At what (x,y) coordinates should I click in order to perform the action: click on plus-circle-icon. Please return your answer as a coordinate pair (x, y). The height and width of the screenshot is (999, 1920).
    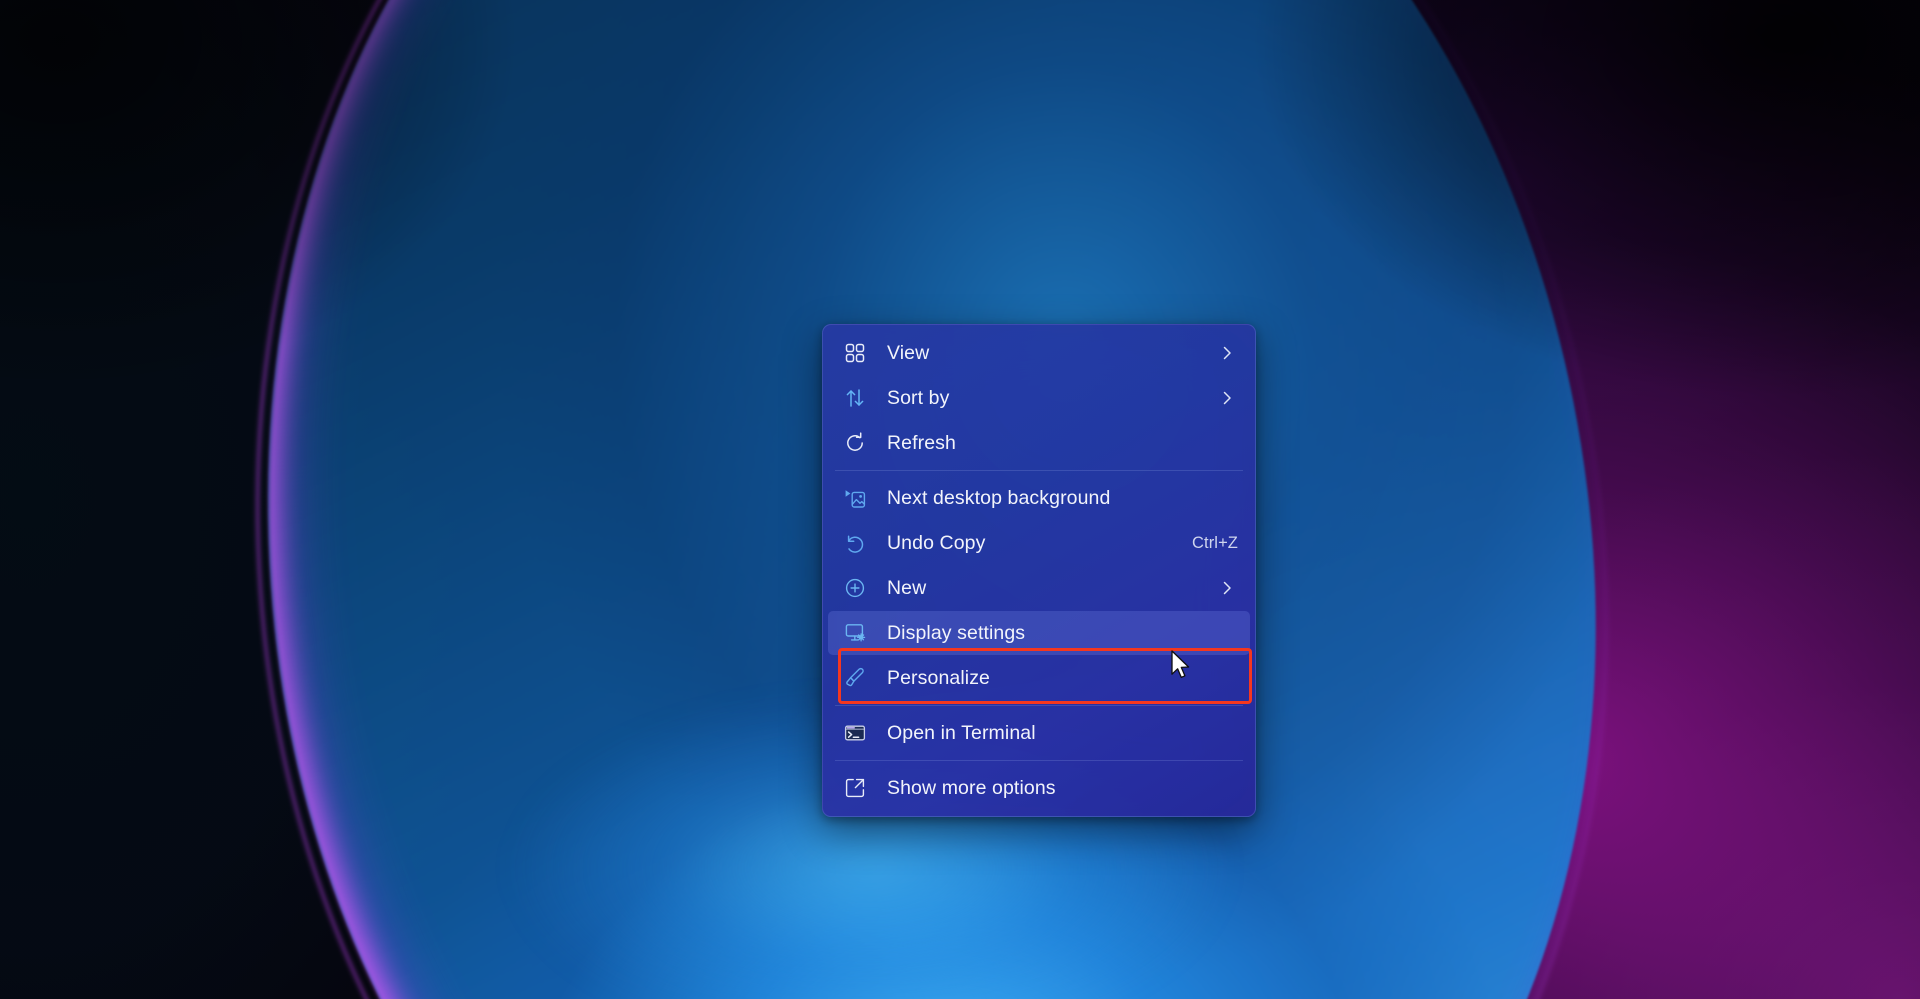
    Looking at the image, I should click on (855, 588).